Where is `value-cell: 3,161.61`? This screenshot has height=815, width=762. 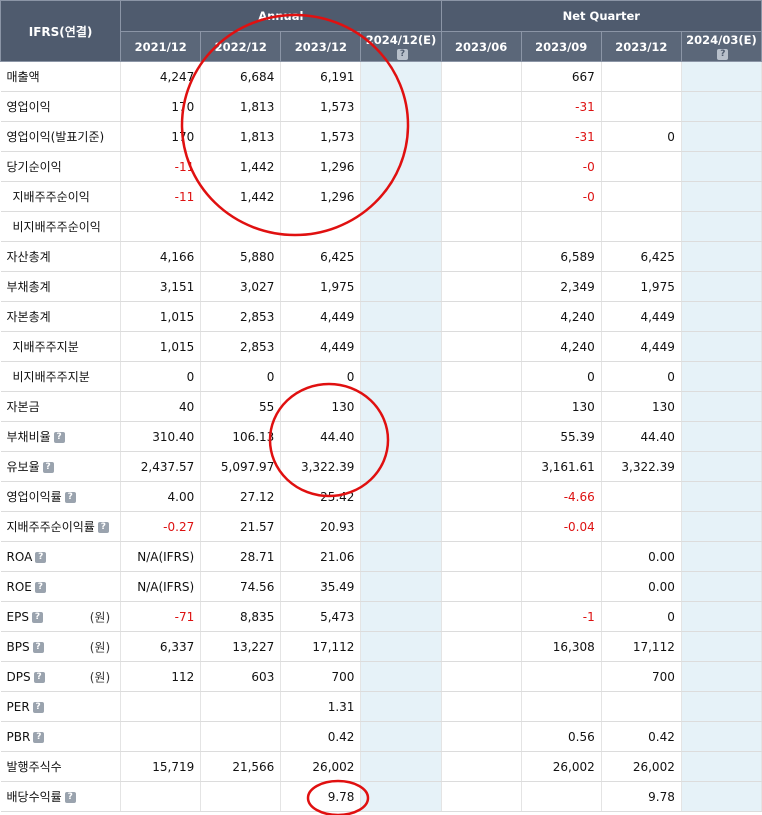
value-cell: 3,161.61 is located at coordinates (561, 466).